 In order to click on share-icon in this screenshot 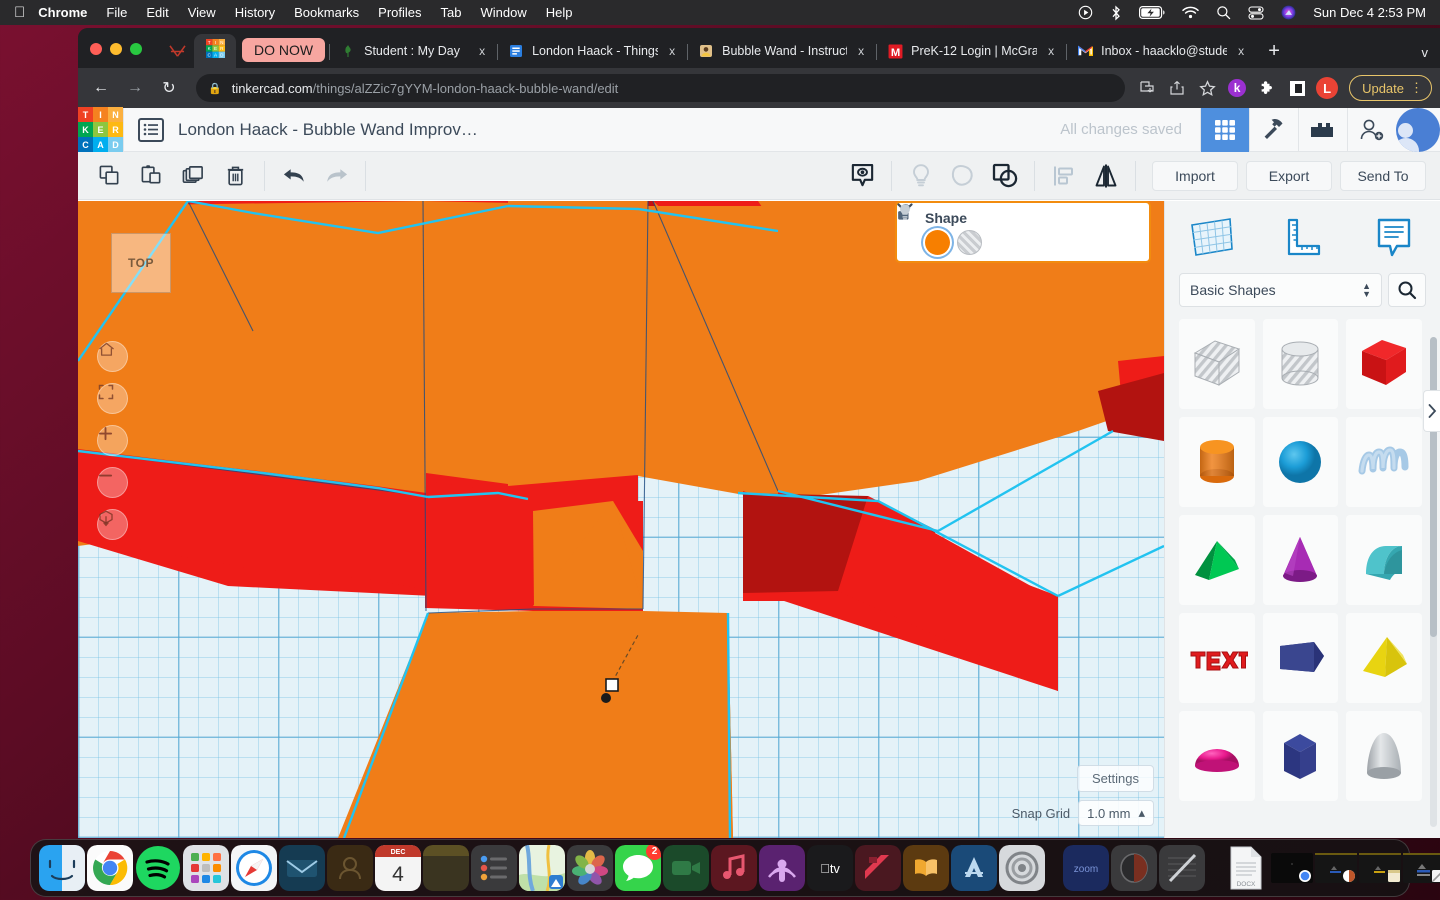, I will do `click(1177, 88)`.